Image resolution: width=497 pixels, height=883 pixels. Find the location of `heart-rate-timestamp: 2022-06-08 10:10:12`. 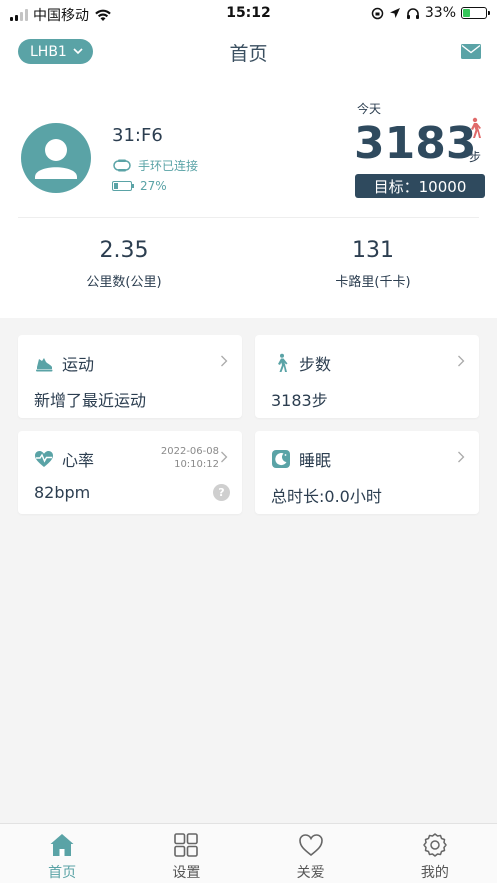

heart-rate-timestamp: 2022-06-08 10:10:12 is located at coordinates (190, 458).